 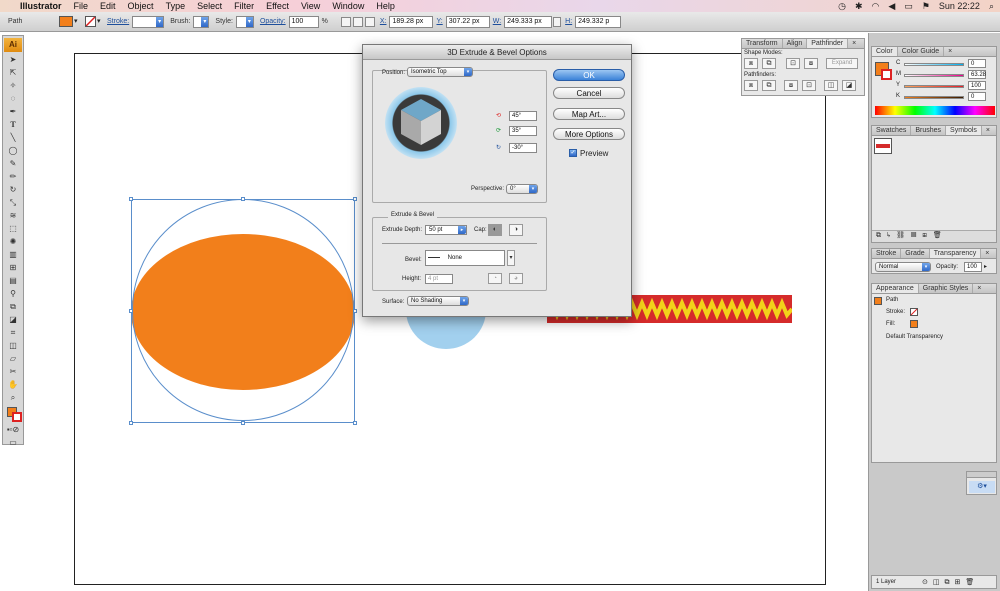 I want to click on scale-tool-icon: ⤡, so click(x=13, y=203).